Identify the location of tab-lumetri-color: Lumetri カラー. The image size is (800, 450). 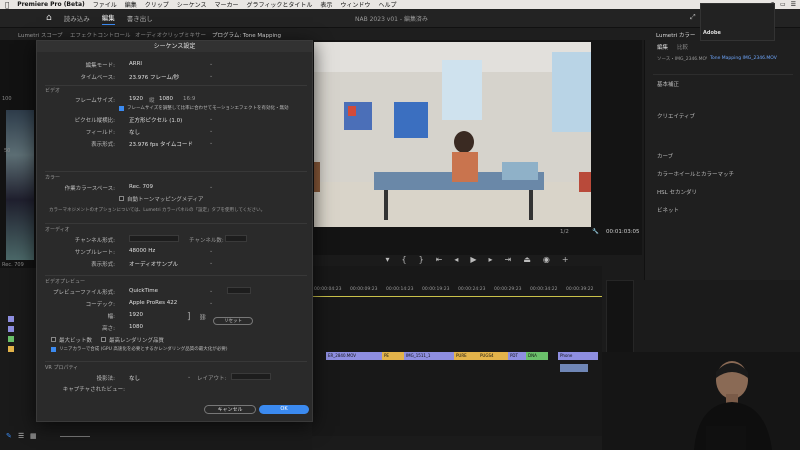
(675, 35).